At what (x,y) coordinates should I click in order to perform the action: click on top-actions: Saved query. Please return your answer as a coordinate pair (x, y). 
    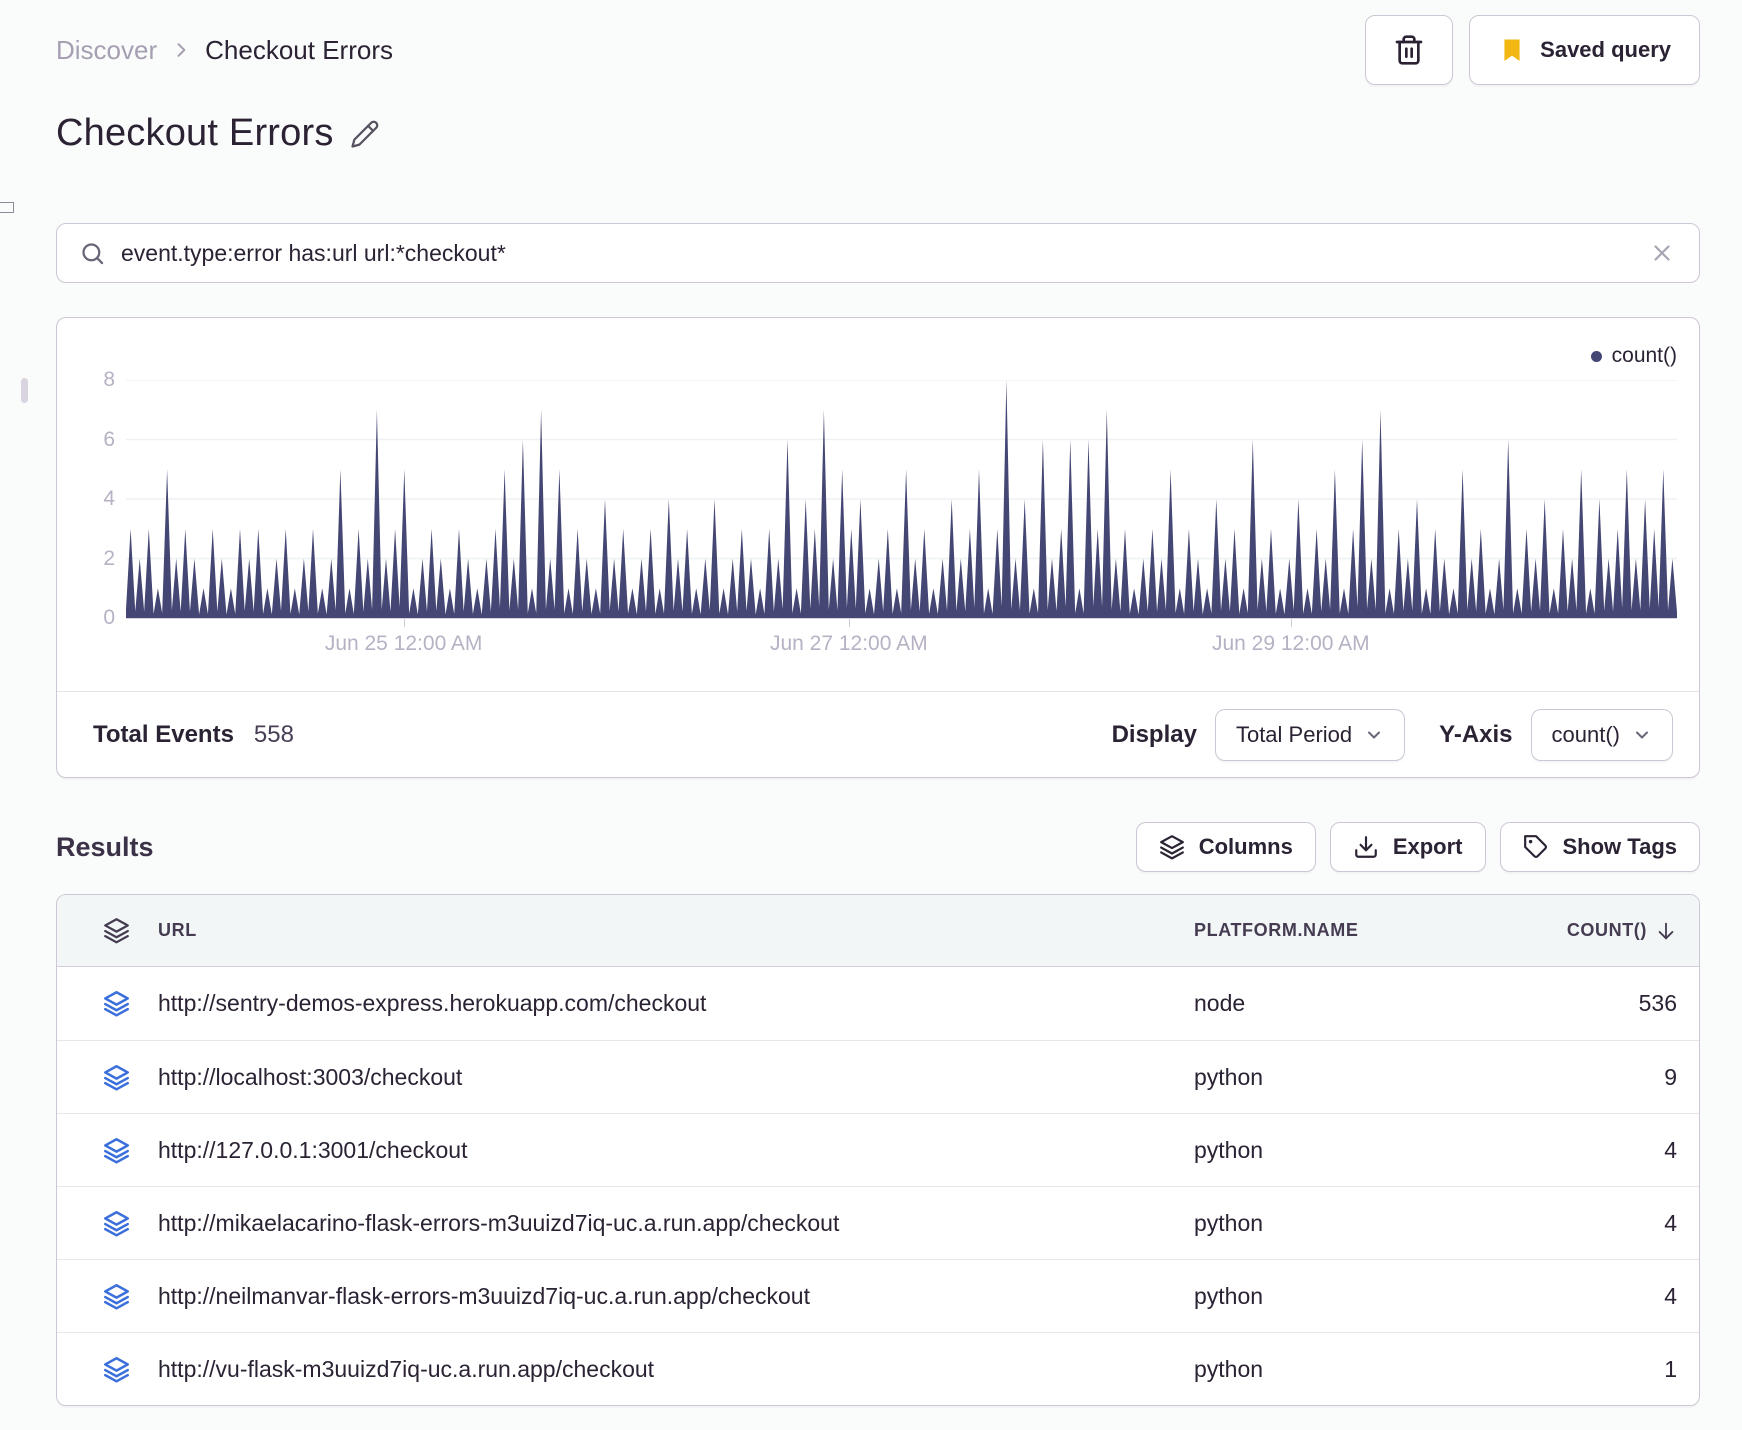
    Looking at the image, I should click on (1532, 50).